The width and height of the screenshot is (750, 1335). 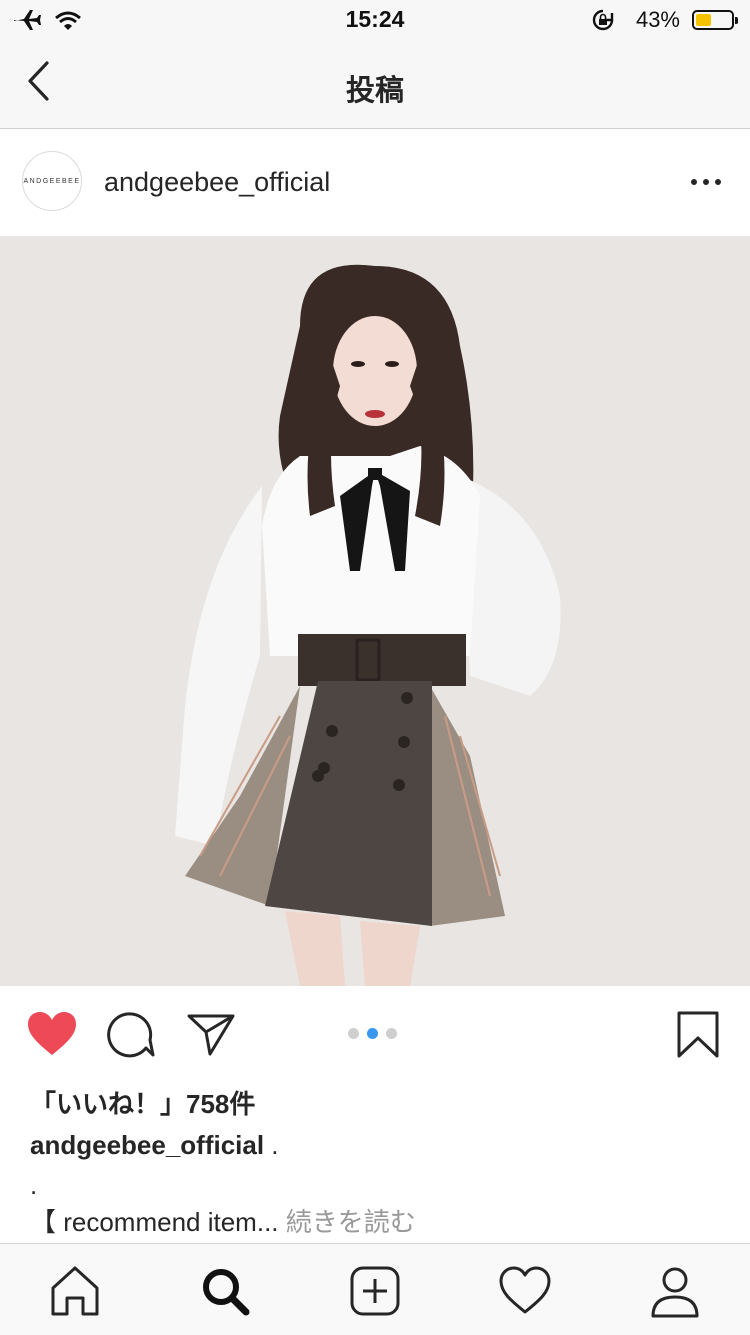 What do you see at coordinates (703, 20) in the screenshot?
I see `battery-level` at bounding box center [703, 20].